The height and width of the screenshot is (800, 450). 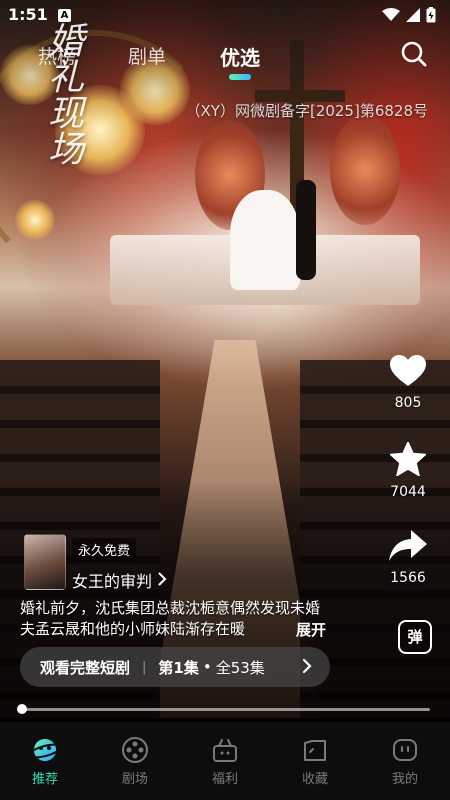 I want to click on heart-icon, so click(x=408, y=373).